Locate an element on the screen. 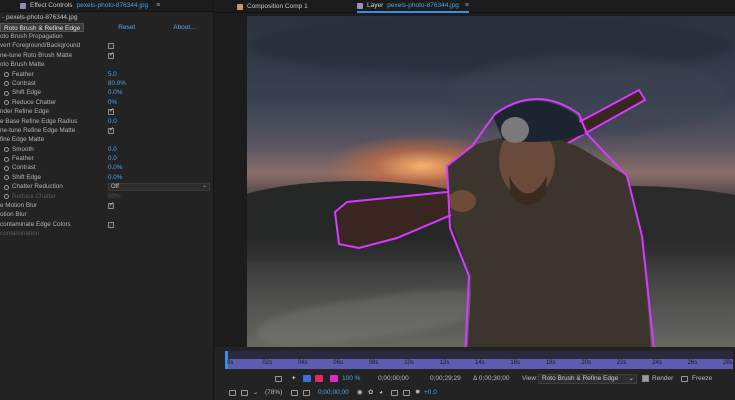 This screenshot has height=400, width=735. layer-icon is located at coordinates (360, 5).